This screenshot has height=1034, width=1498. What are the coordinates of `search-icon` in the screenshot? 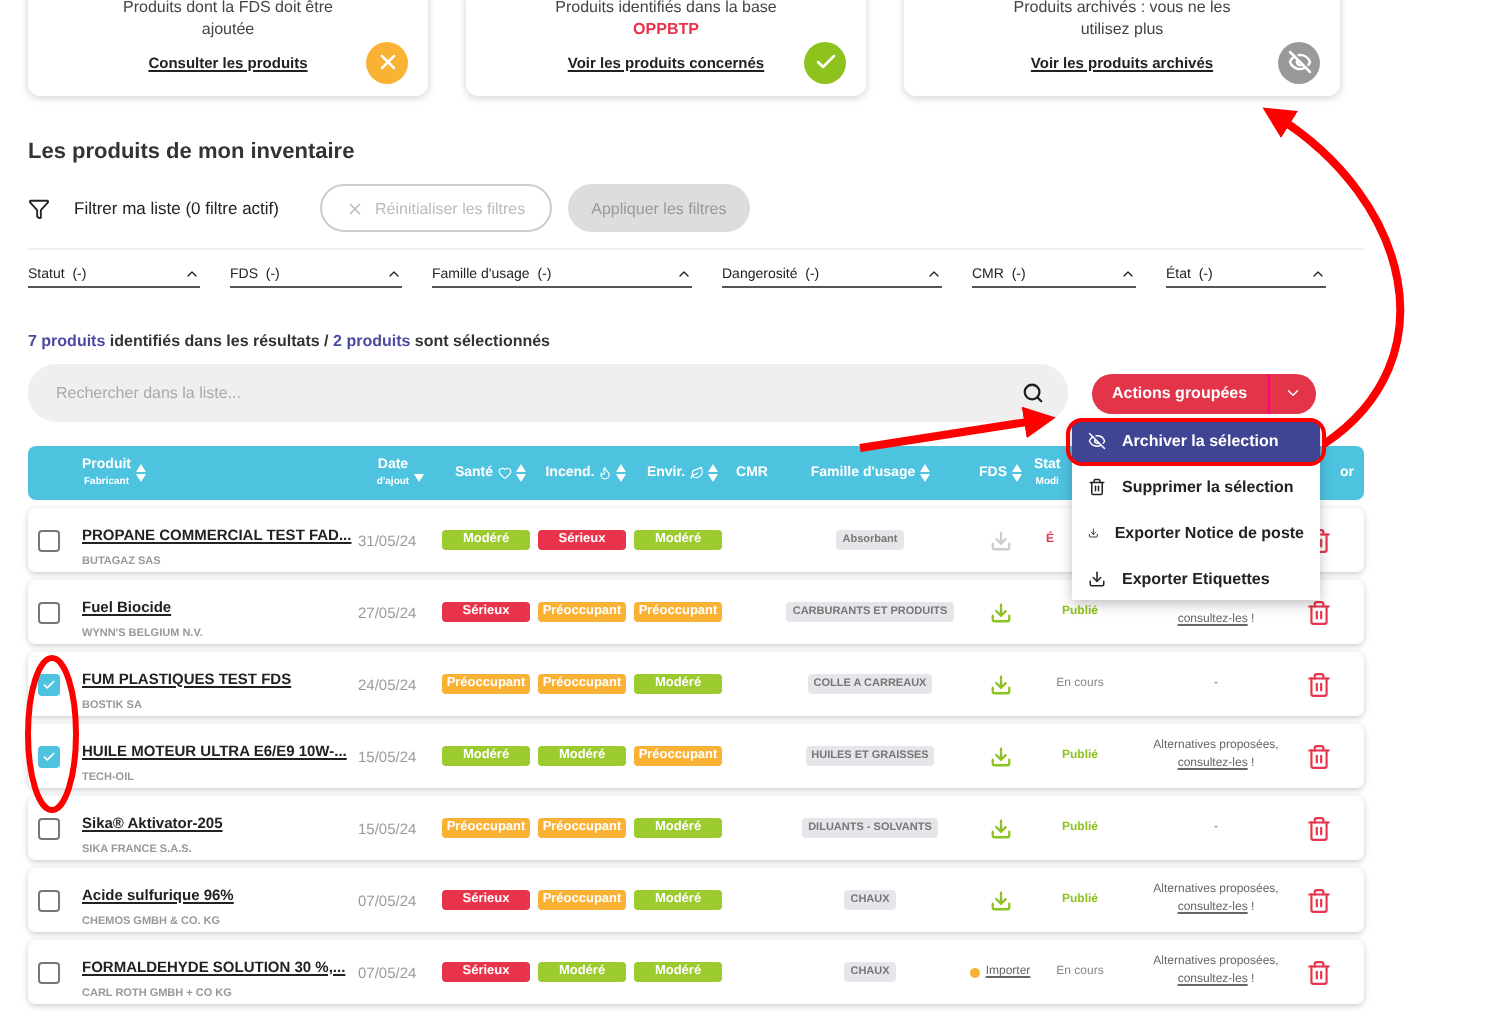 It's located at (1033, 393).